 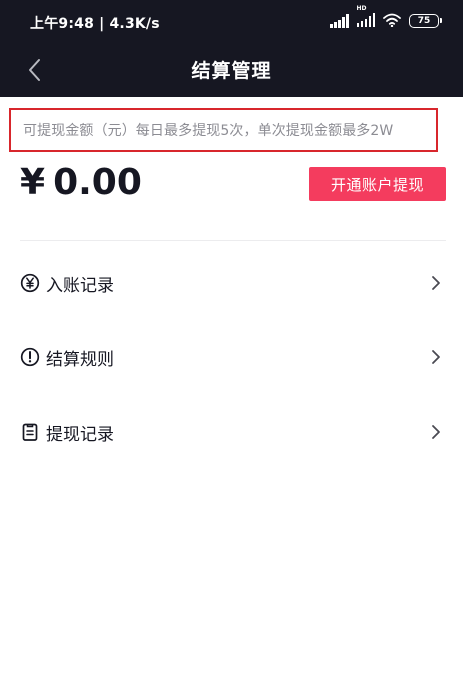 I want to click on status-icons: HD 75, so click(x=386, y=18).